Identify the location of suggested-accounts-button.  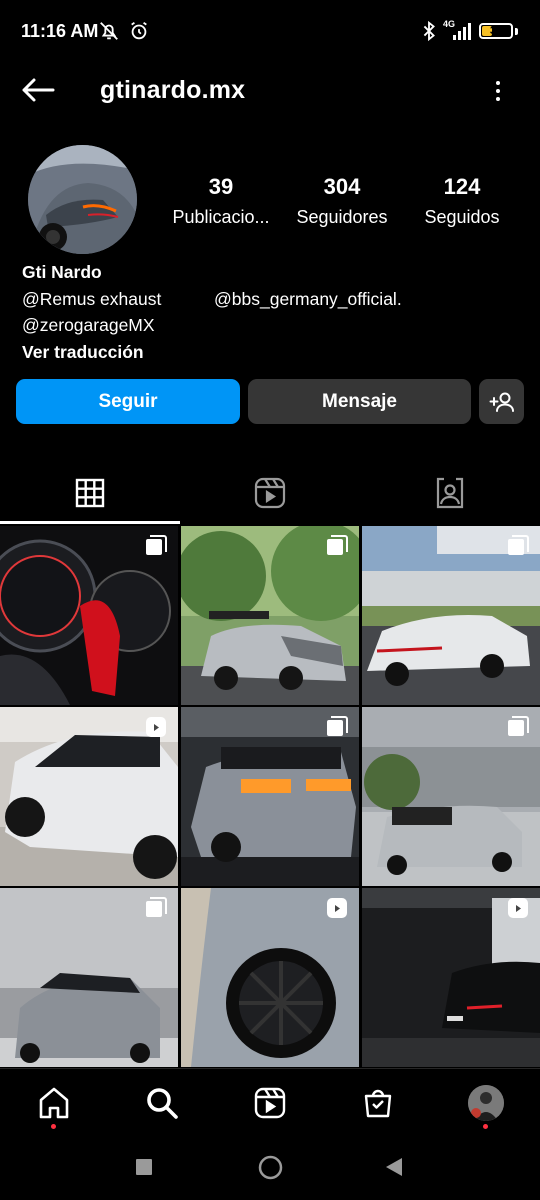
(501, 401).